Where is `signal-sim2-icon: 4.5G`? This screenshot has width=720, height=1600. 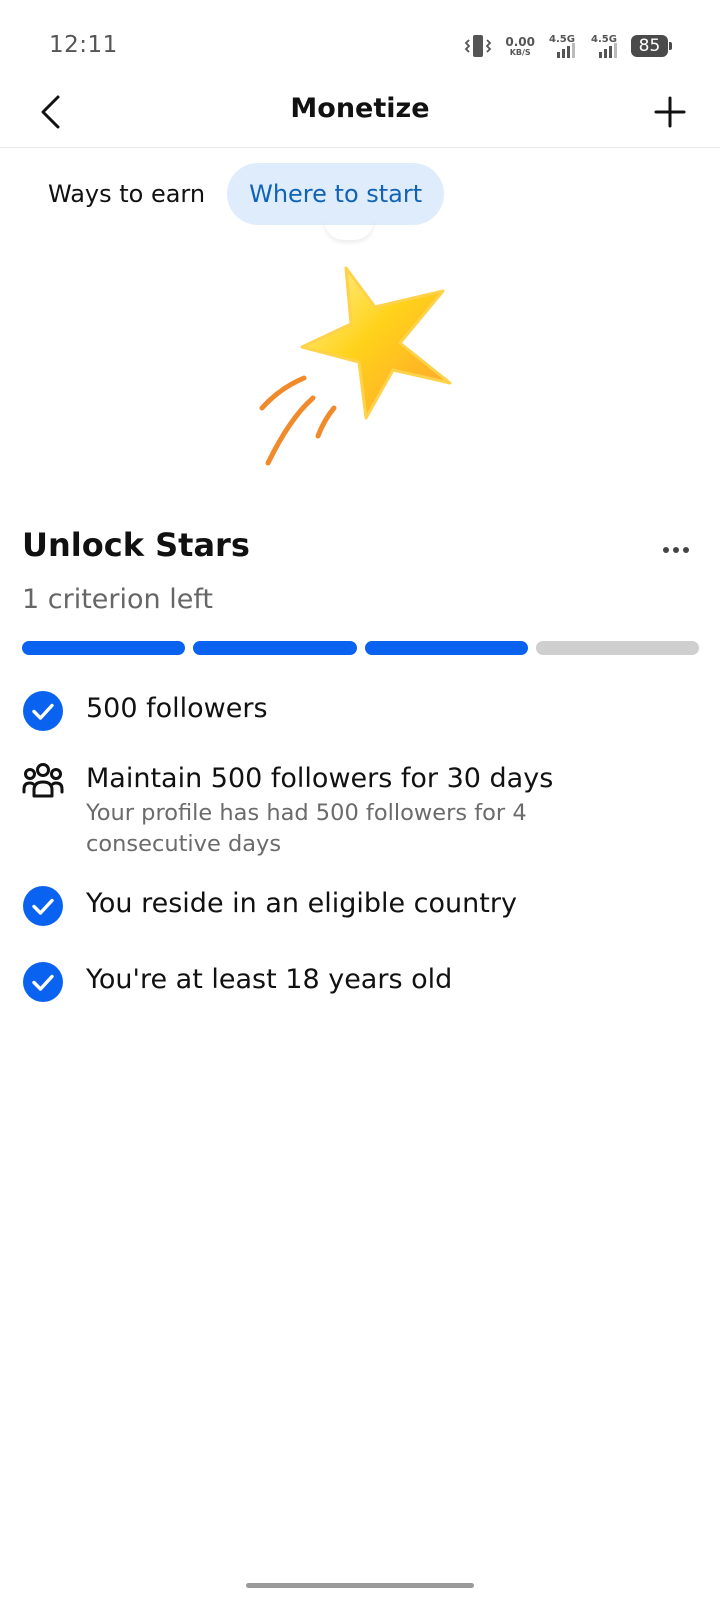
signal-sim2-icon: 4.5G is located at coordinates (604, 46).